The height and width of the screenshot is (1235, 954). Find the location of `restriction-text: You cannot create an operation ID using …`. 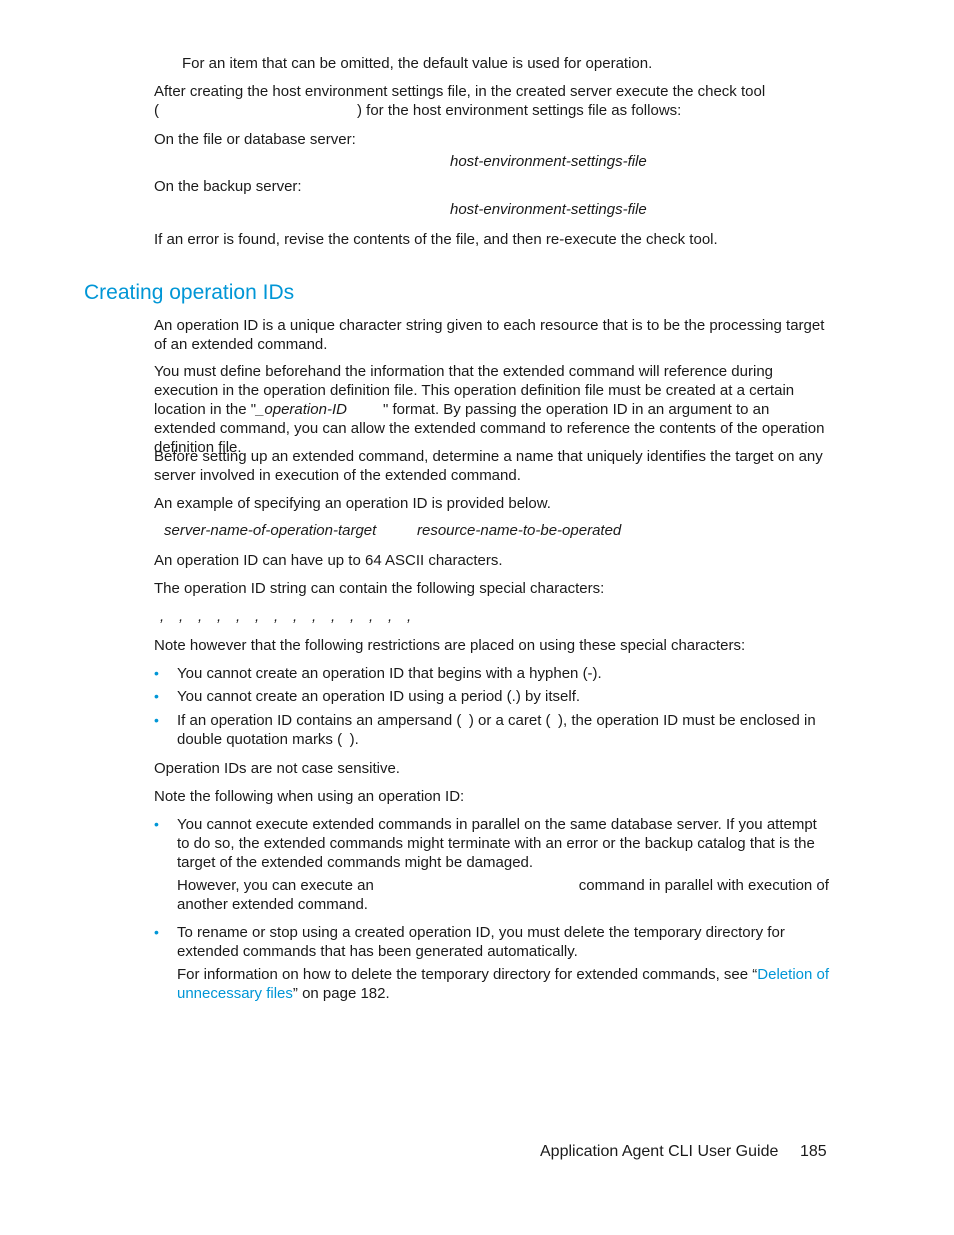

restriction-text: You cannot create an operation ID using … is located at coordinates (379, 696).